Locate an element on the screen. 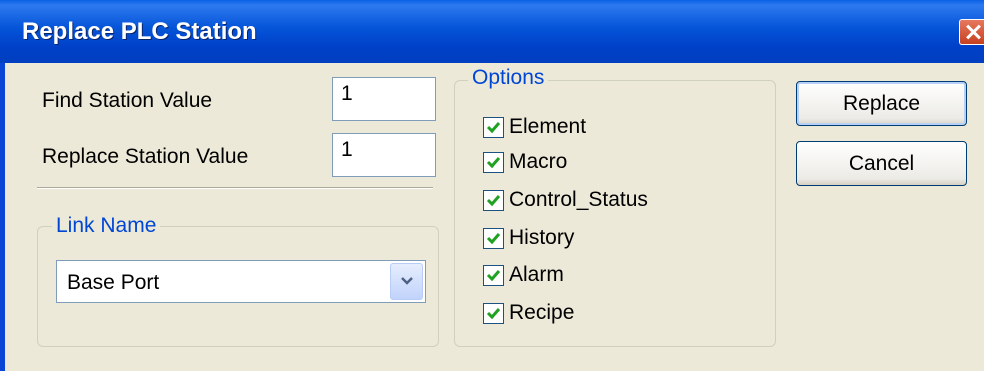 The height and width of the screenshot is (371, 984). checkbox-control-status is located at coordinates (493, 200).